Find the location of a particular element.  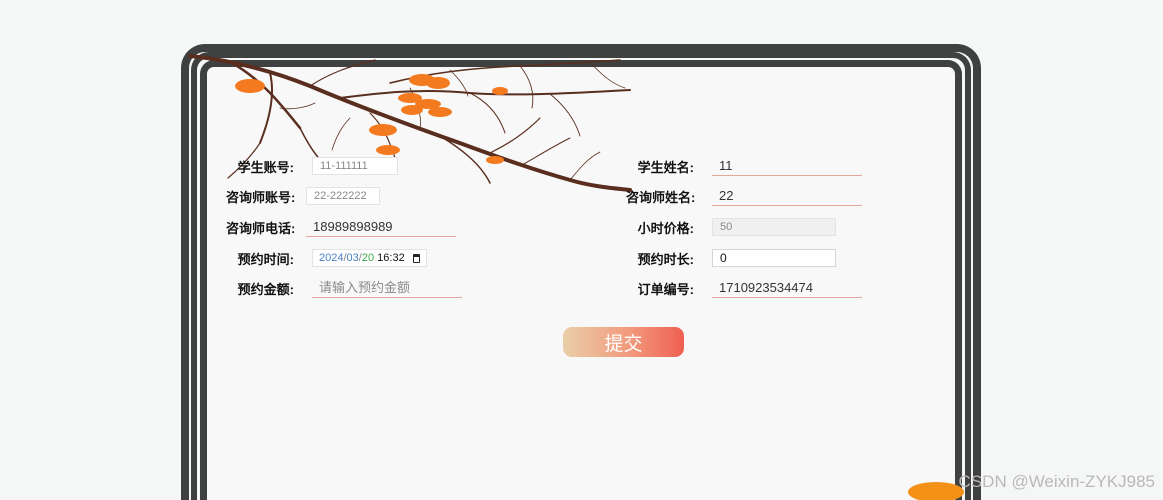

consultant-phone-input is located at coordinates (381, 227).